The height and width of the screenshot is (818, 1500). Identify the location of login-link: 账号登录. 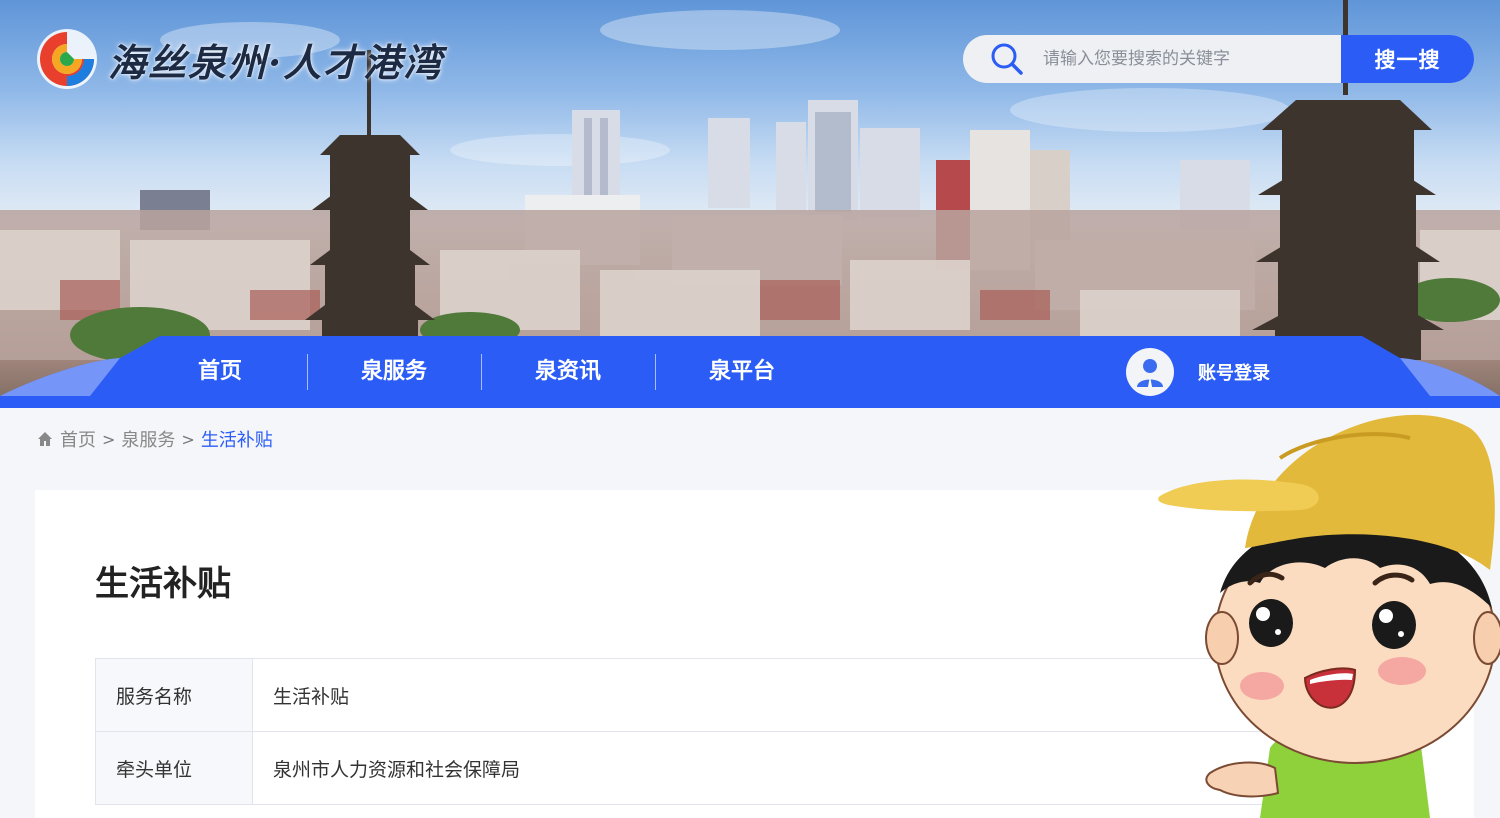
(1234, 372).